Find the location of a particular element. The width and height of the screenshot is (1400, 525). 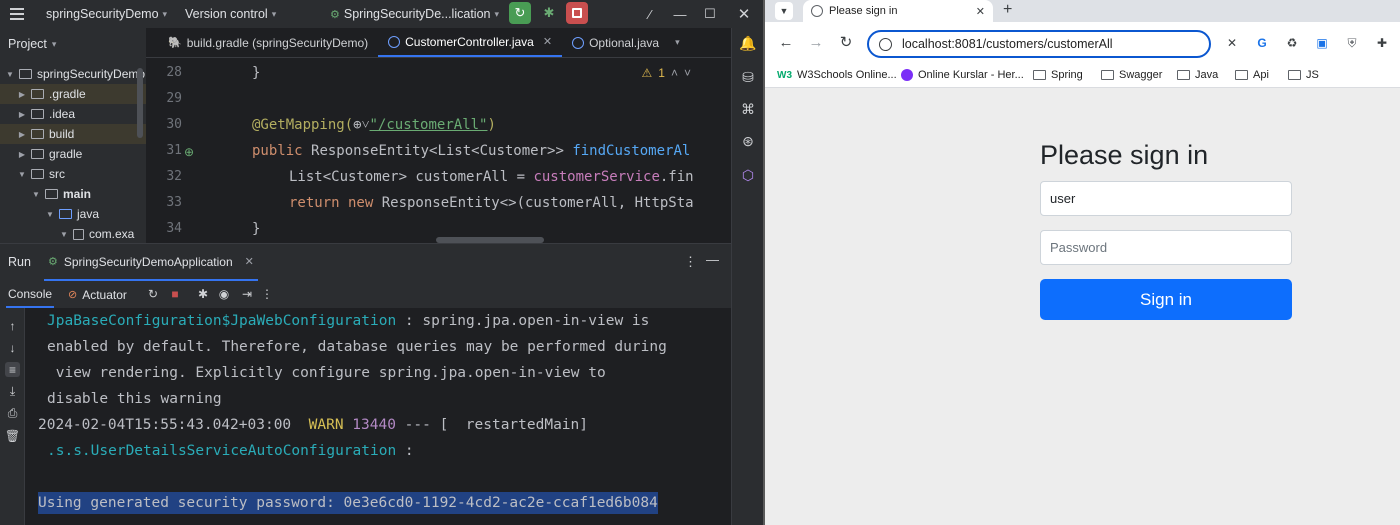

project-panel-header: Project ▾ is located at coordinates (73, 44).